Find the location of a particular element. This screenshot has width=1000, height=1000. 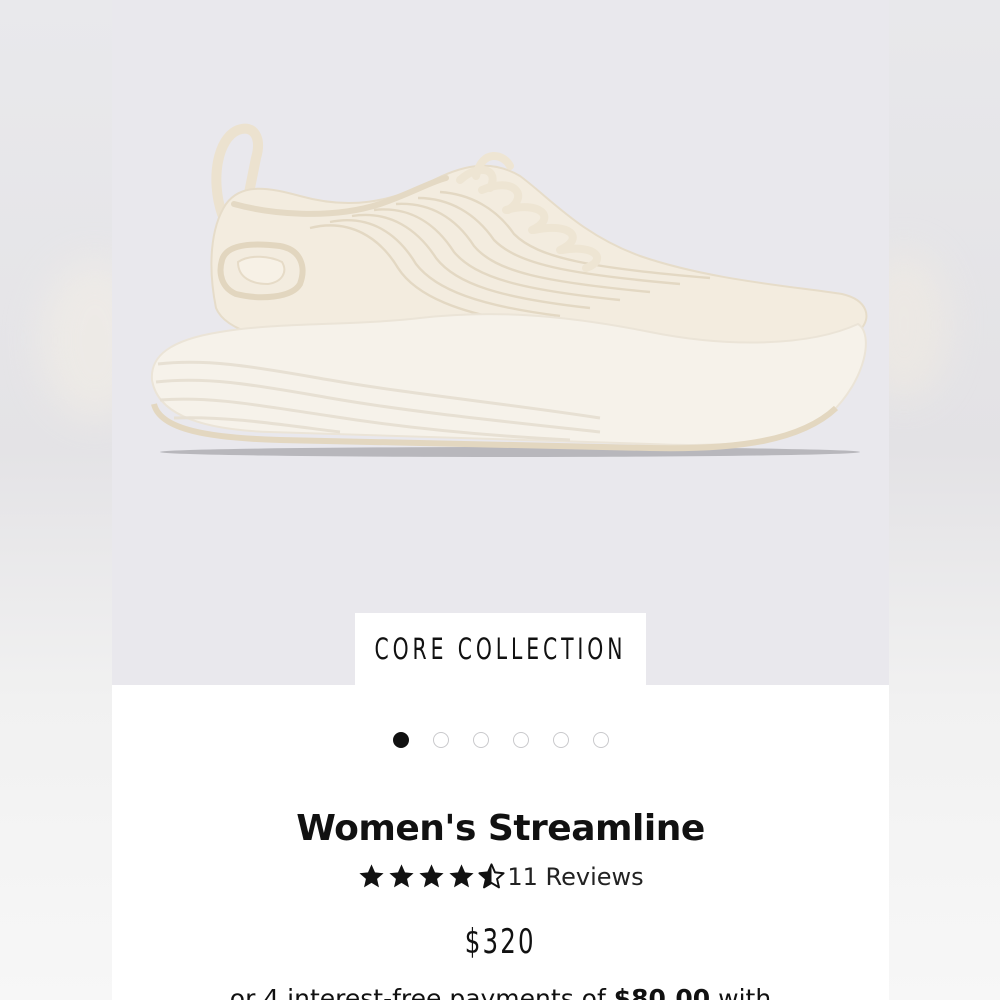

carousel-pagination is located at coordinates (500, 742).